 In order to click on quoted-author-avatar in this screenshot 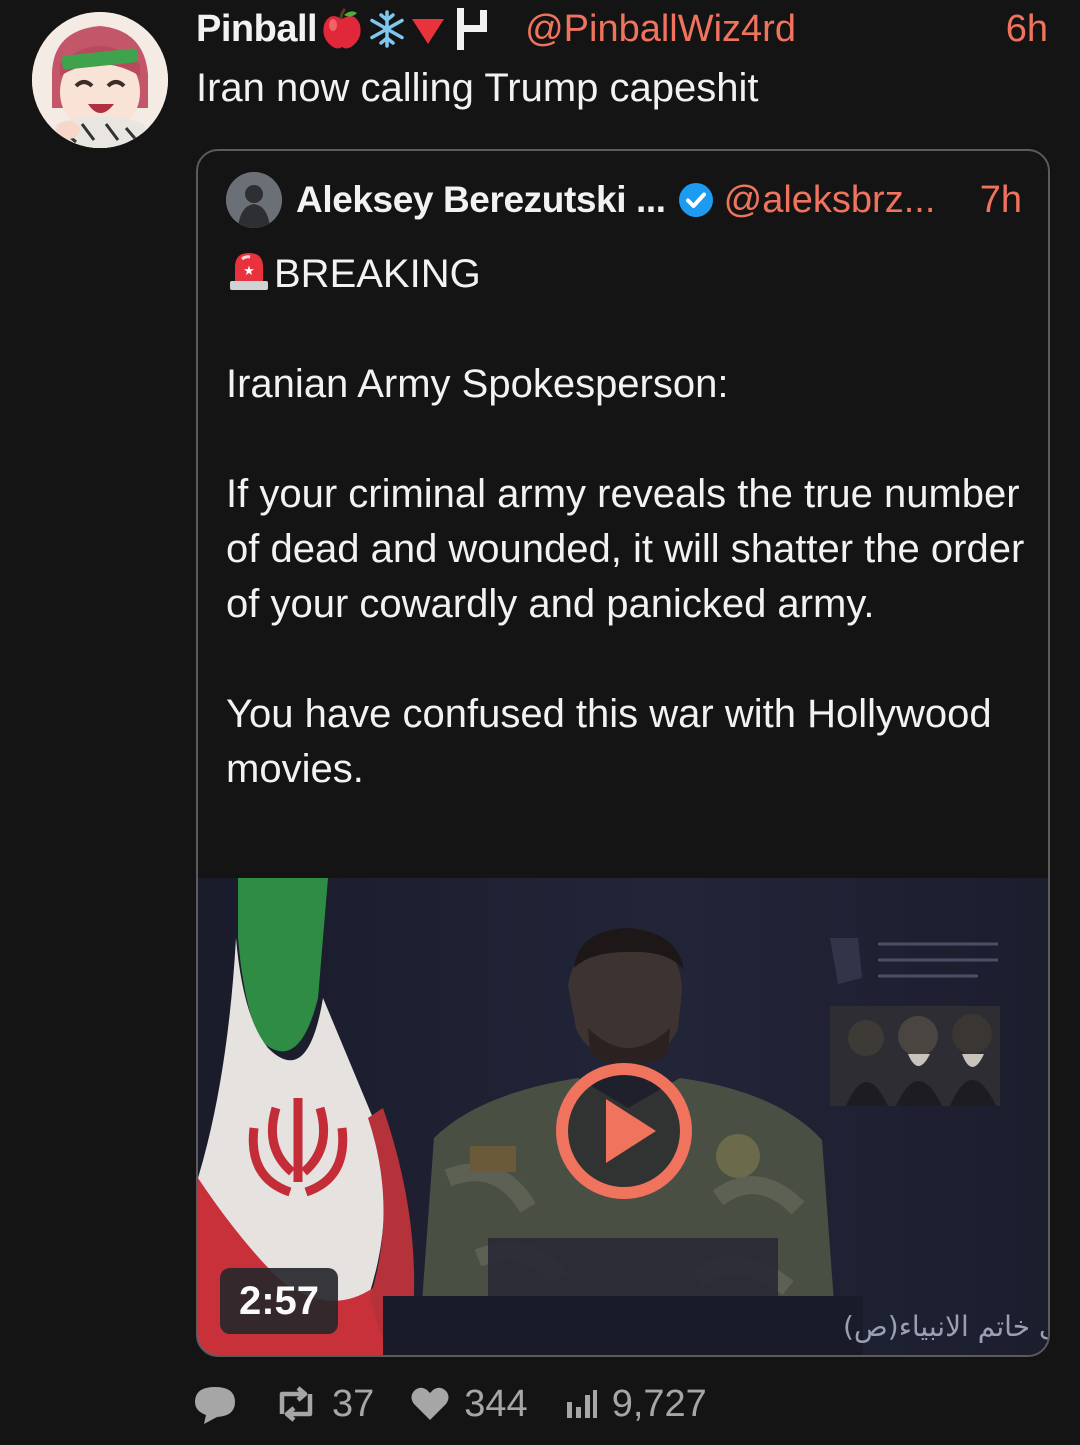, I will do `click(254, 200)`.